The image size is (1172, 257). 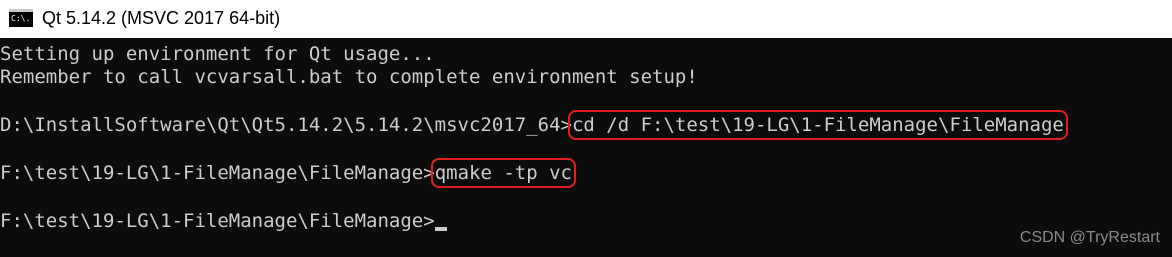 What do you see at coordinates (586, 19) in the screenshot?
I see `title-bar: C:\. Qt 5.14.2 (MSVC 2017 64-bit)` at bounding box center [586, 19].